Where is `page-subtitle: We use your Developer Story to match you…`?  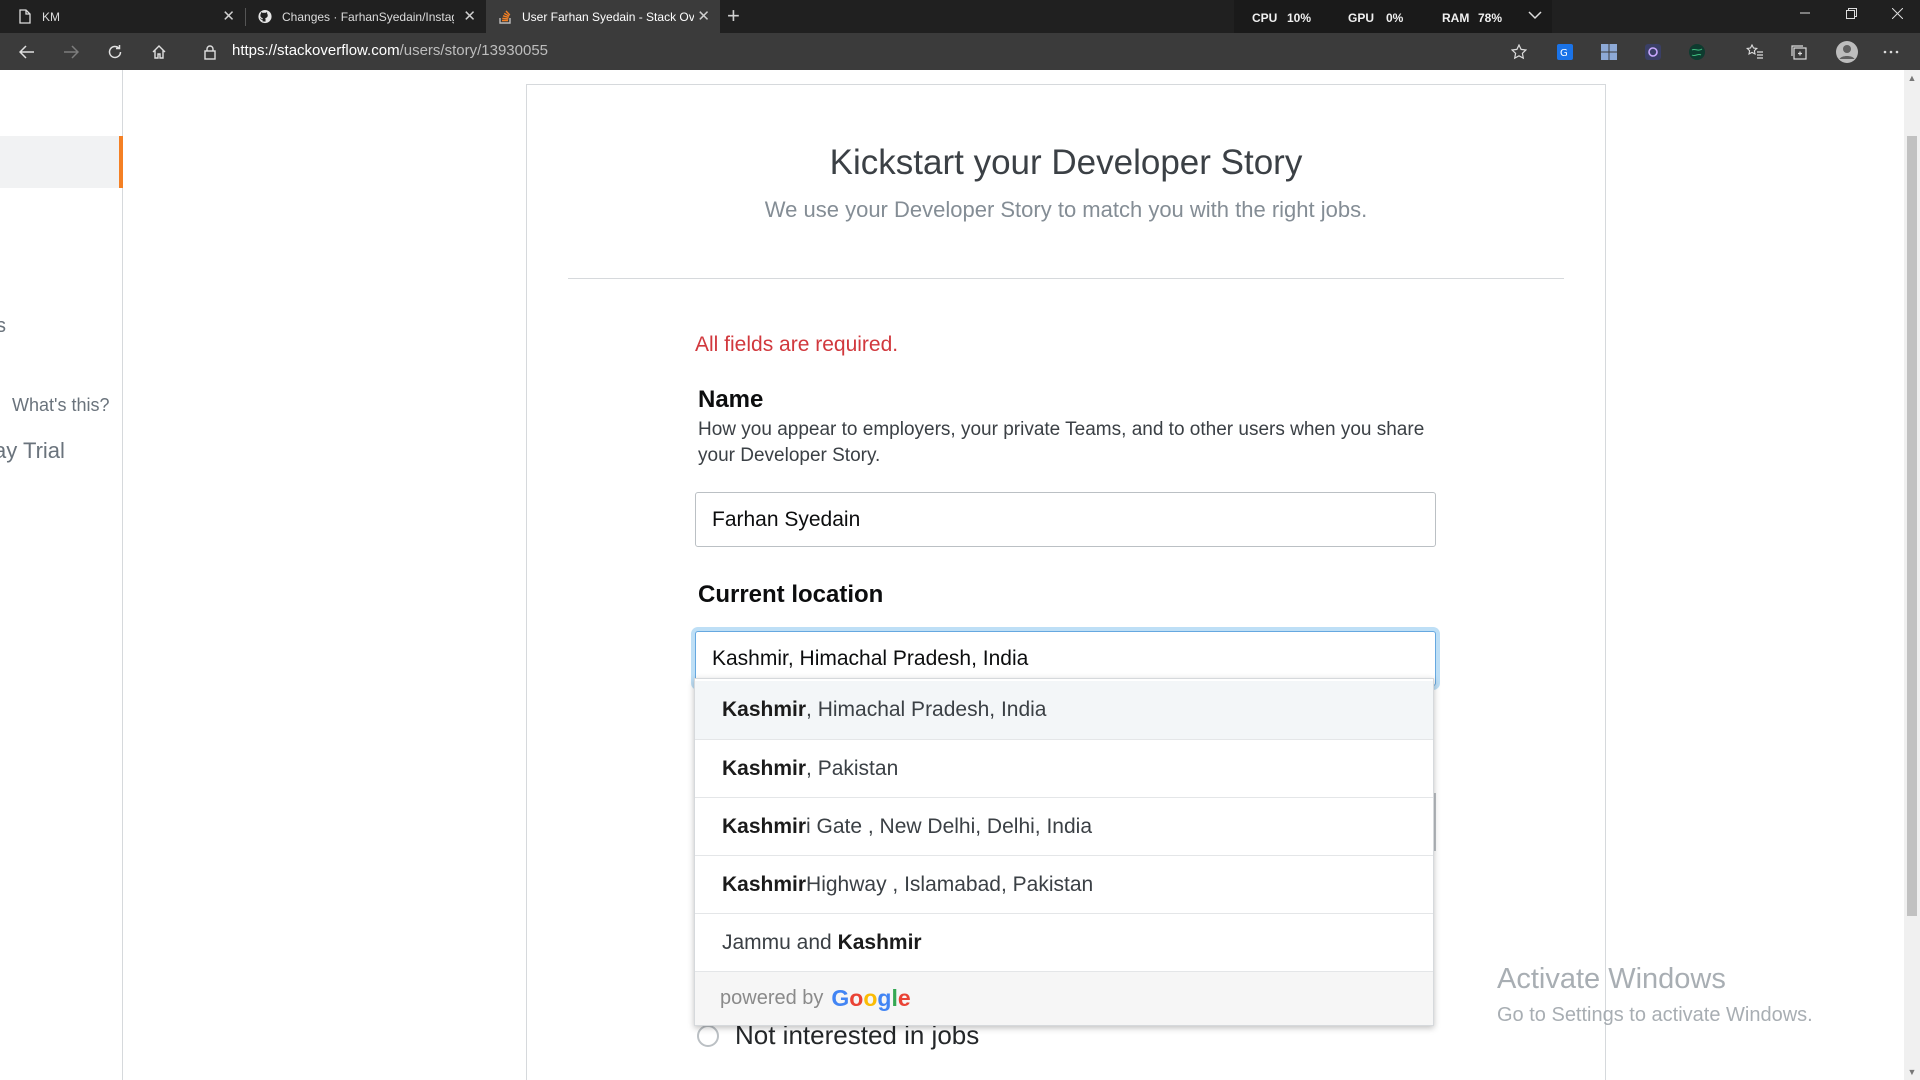 page-subtitle: We use your Developer Story to match you… is located at coordinates (1066, 209).